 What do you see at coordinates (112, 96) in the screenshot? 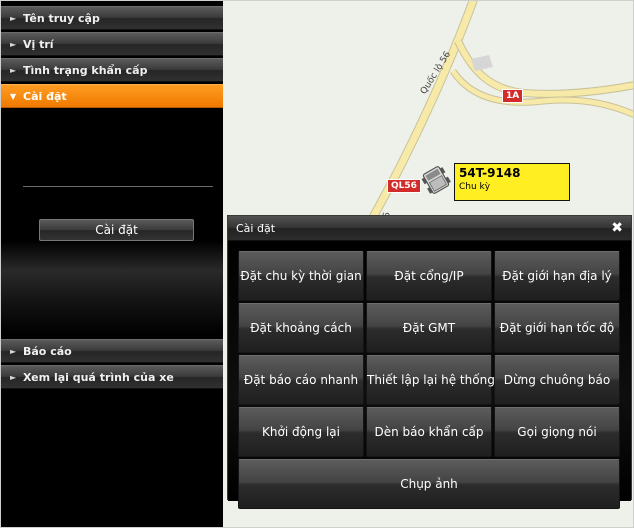
I see `sidebar-item-settings: ▼ Cài đặt` at bounding box center [112, 96].